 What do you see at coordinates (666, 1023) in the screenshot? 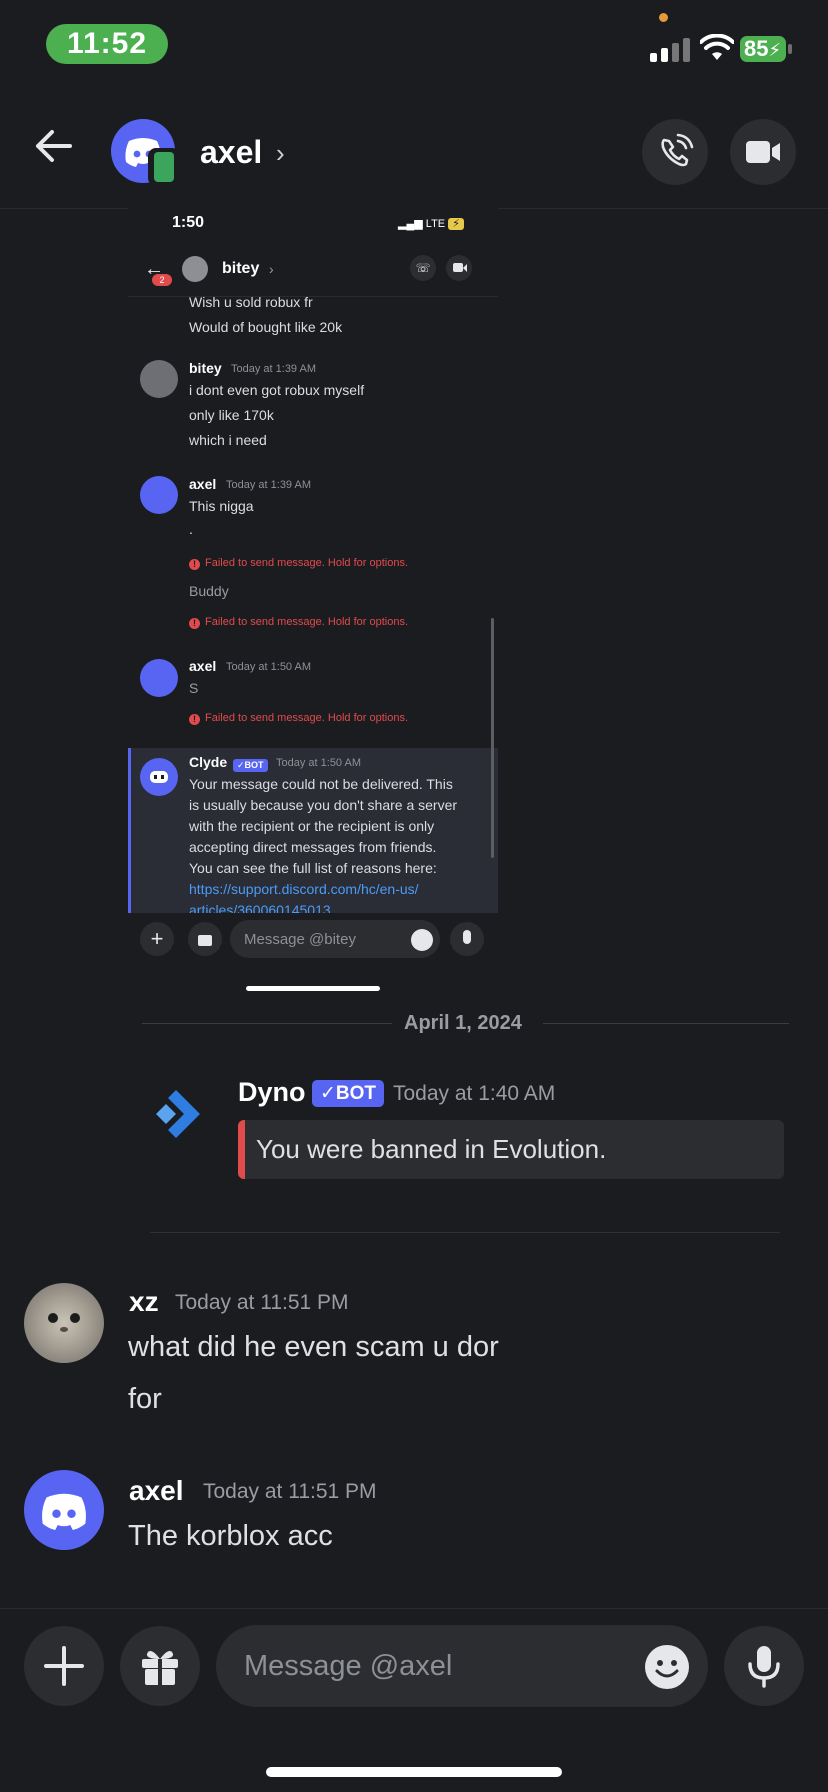
I see `date-divider-line-right` at bounding box center [666, 1023].